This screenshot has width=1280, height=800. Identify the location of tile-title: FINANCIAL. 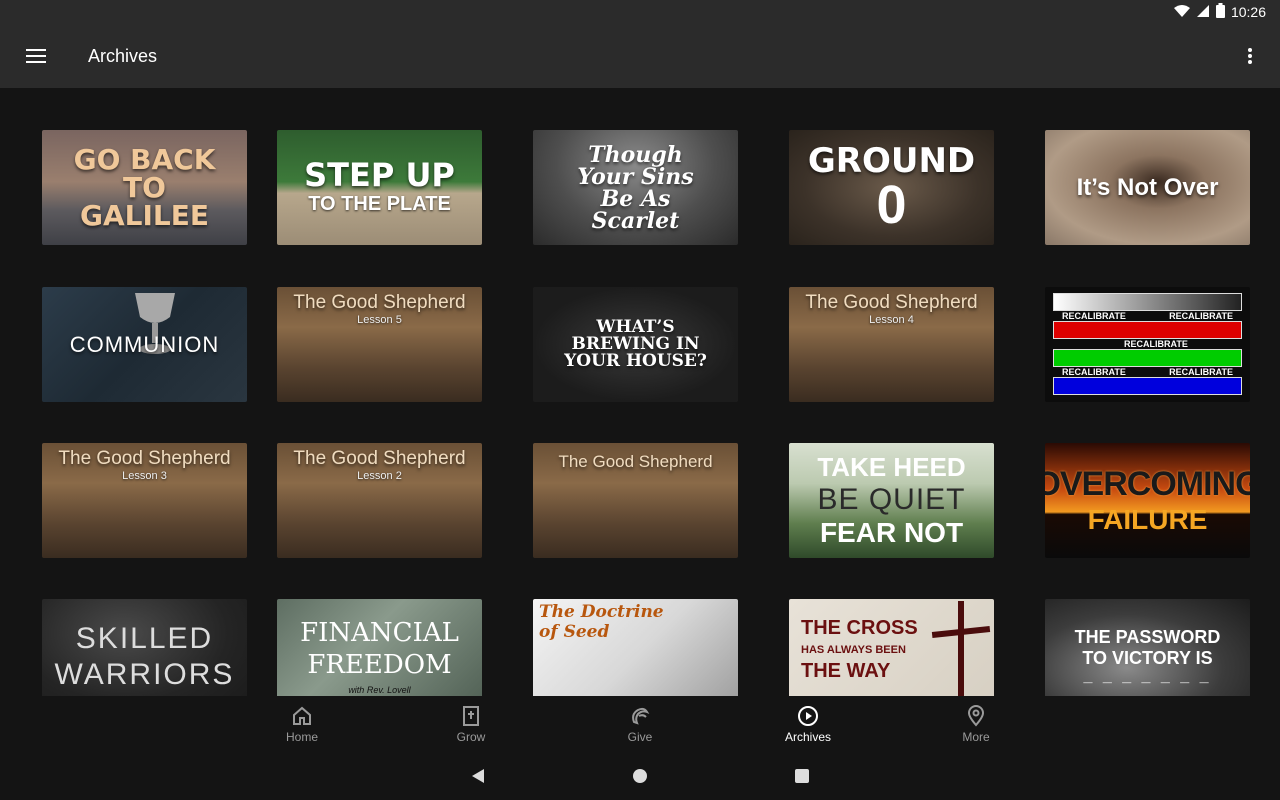
(379, 633).